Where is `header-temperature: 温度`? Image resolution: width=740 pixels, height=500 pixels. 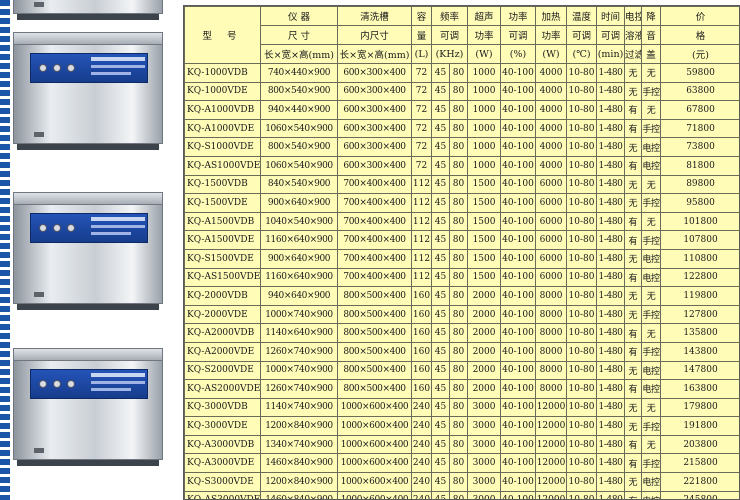
header-temperature: 温度 is located at coordinates (582, 16).